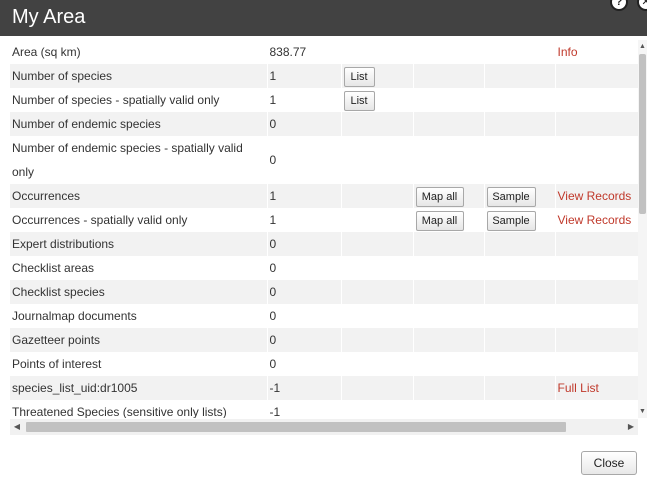  I want to click on row-label: species_list_uid:dr1005, so click(139, 388).